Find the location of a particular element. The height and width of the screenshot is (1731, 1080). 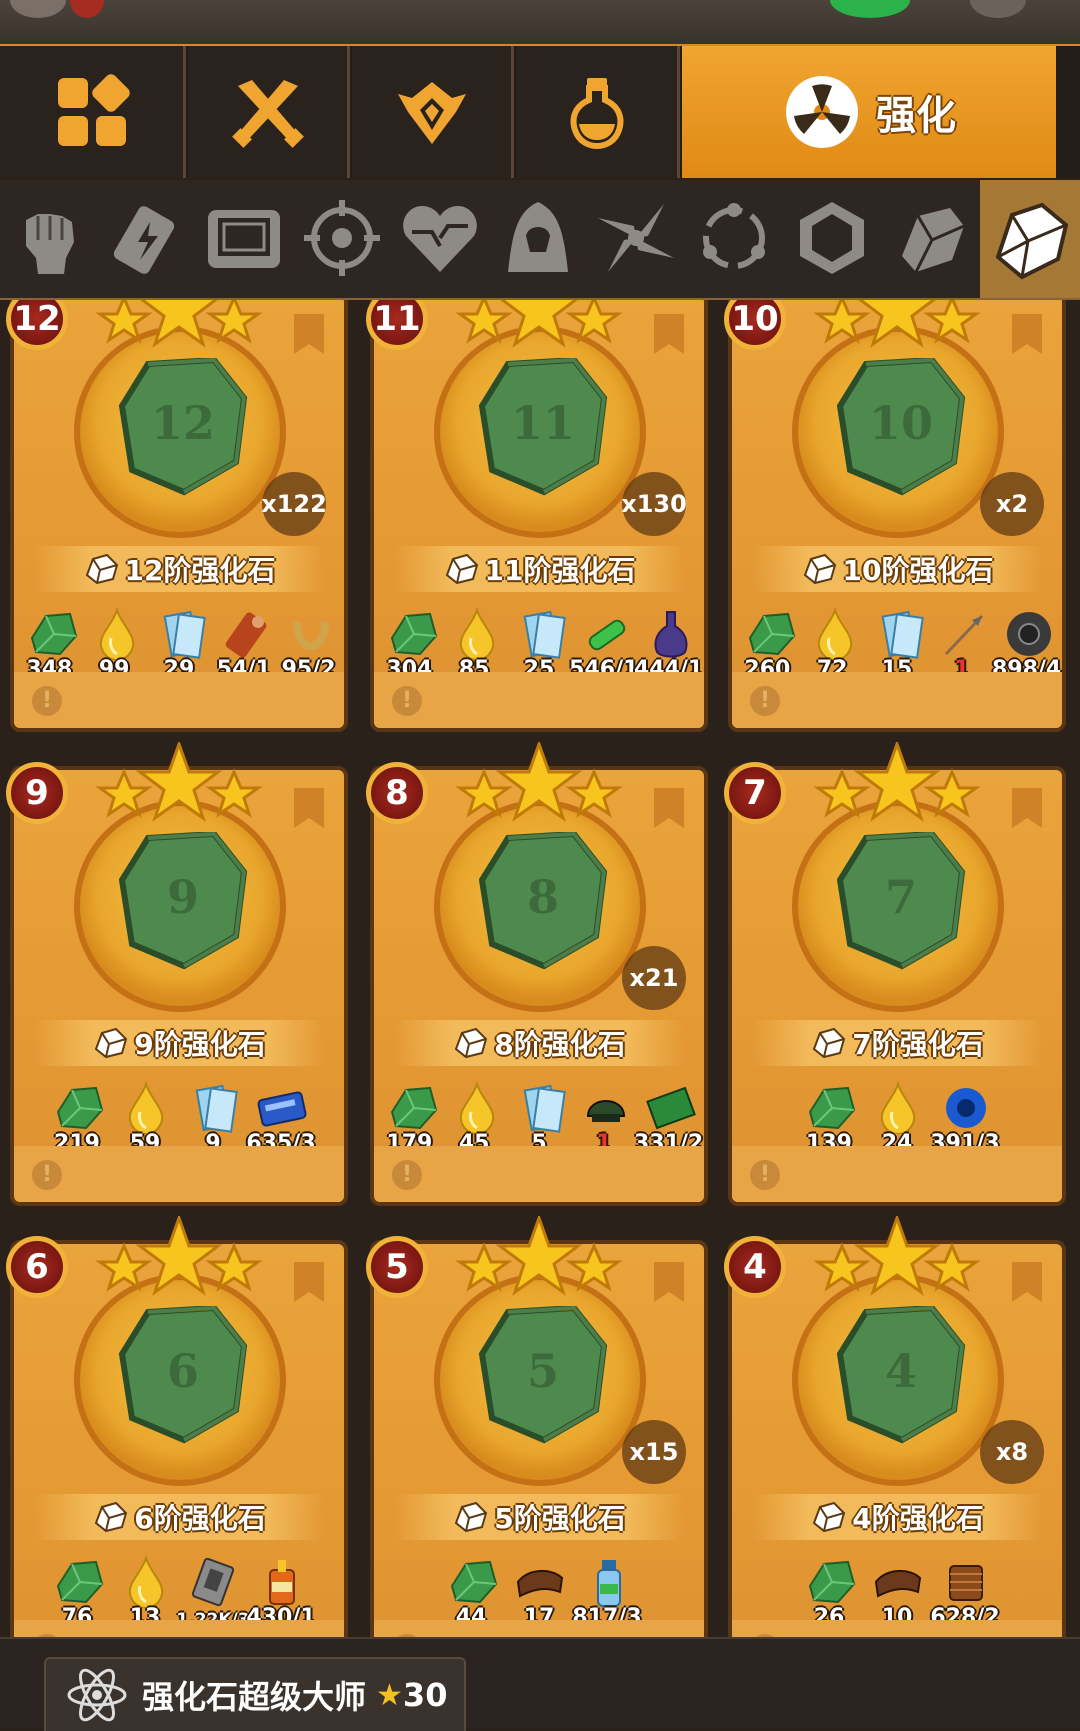

material-item: 10 is located at coordinates (897, 1593).